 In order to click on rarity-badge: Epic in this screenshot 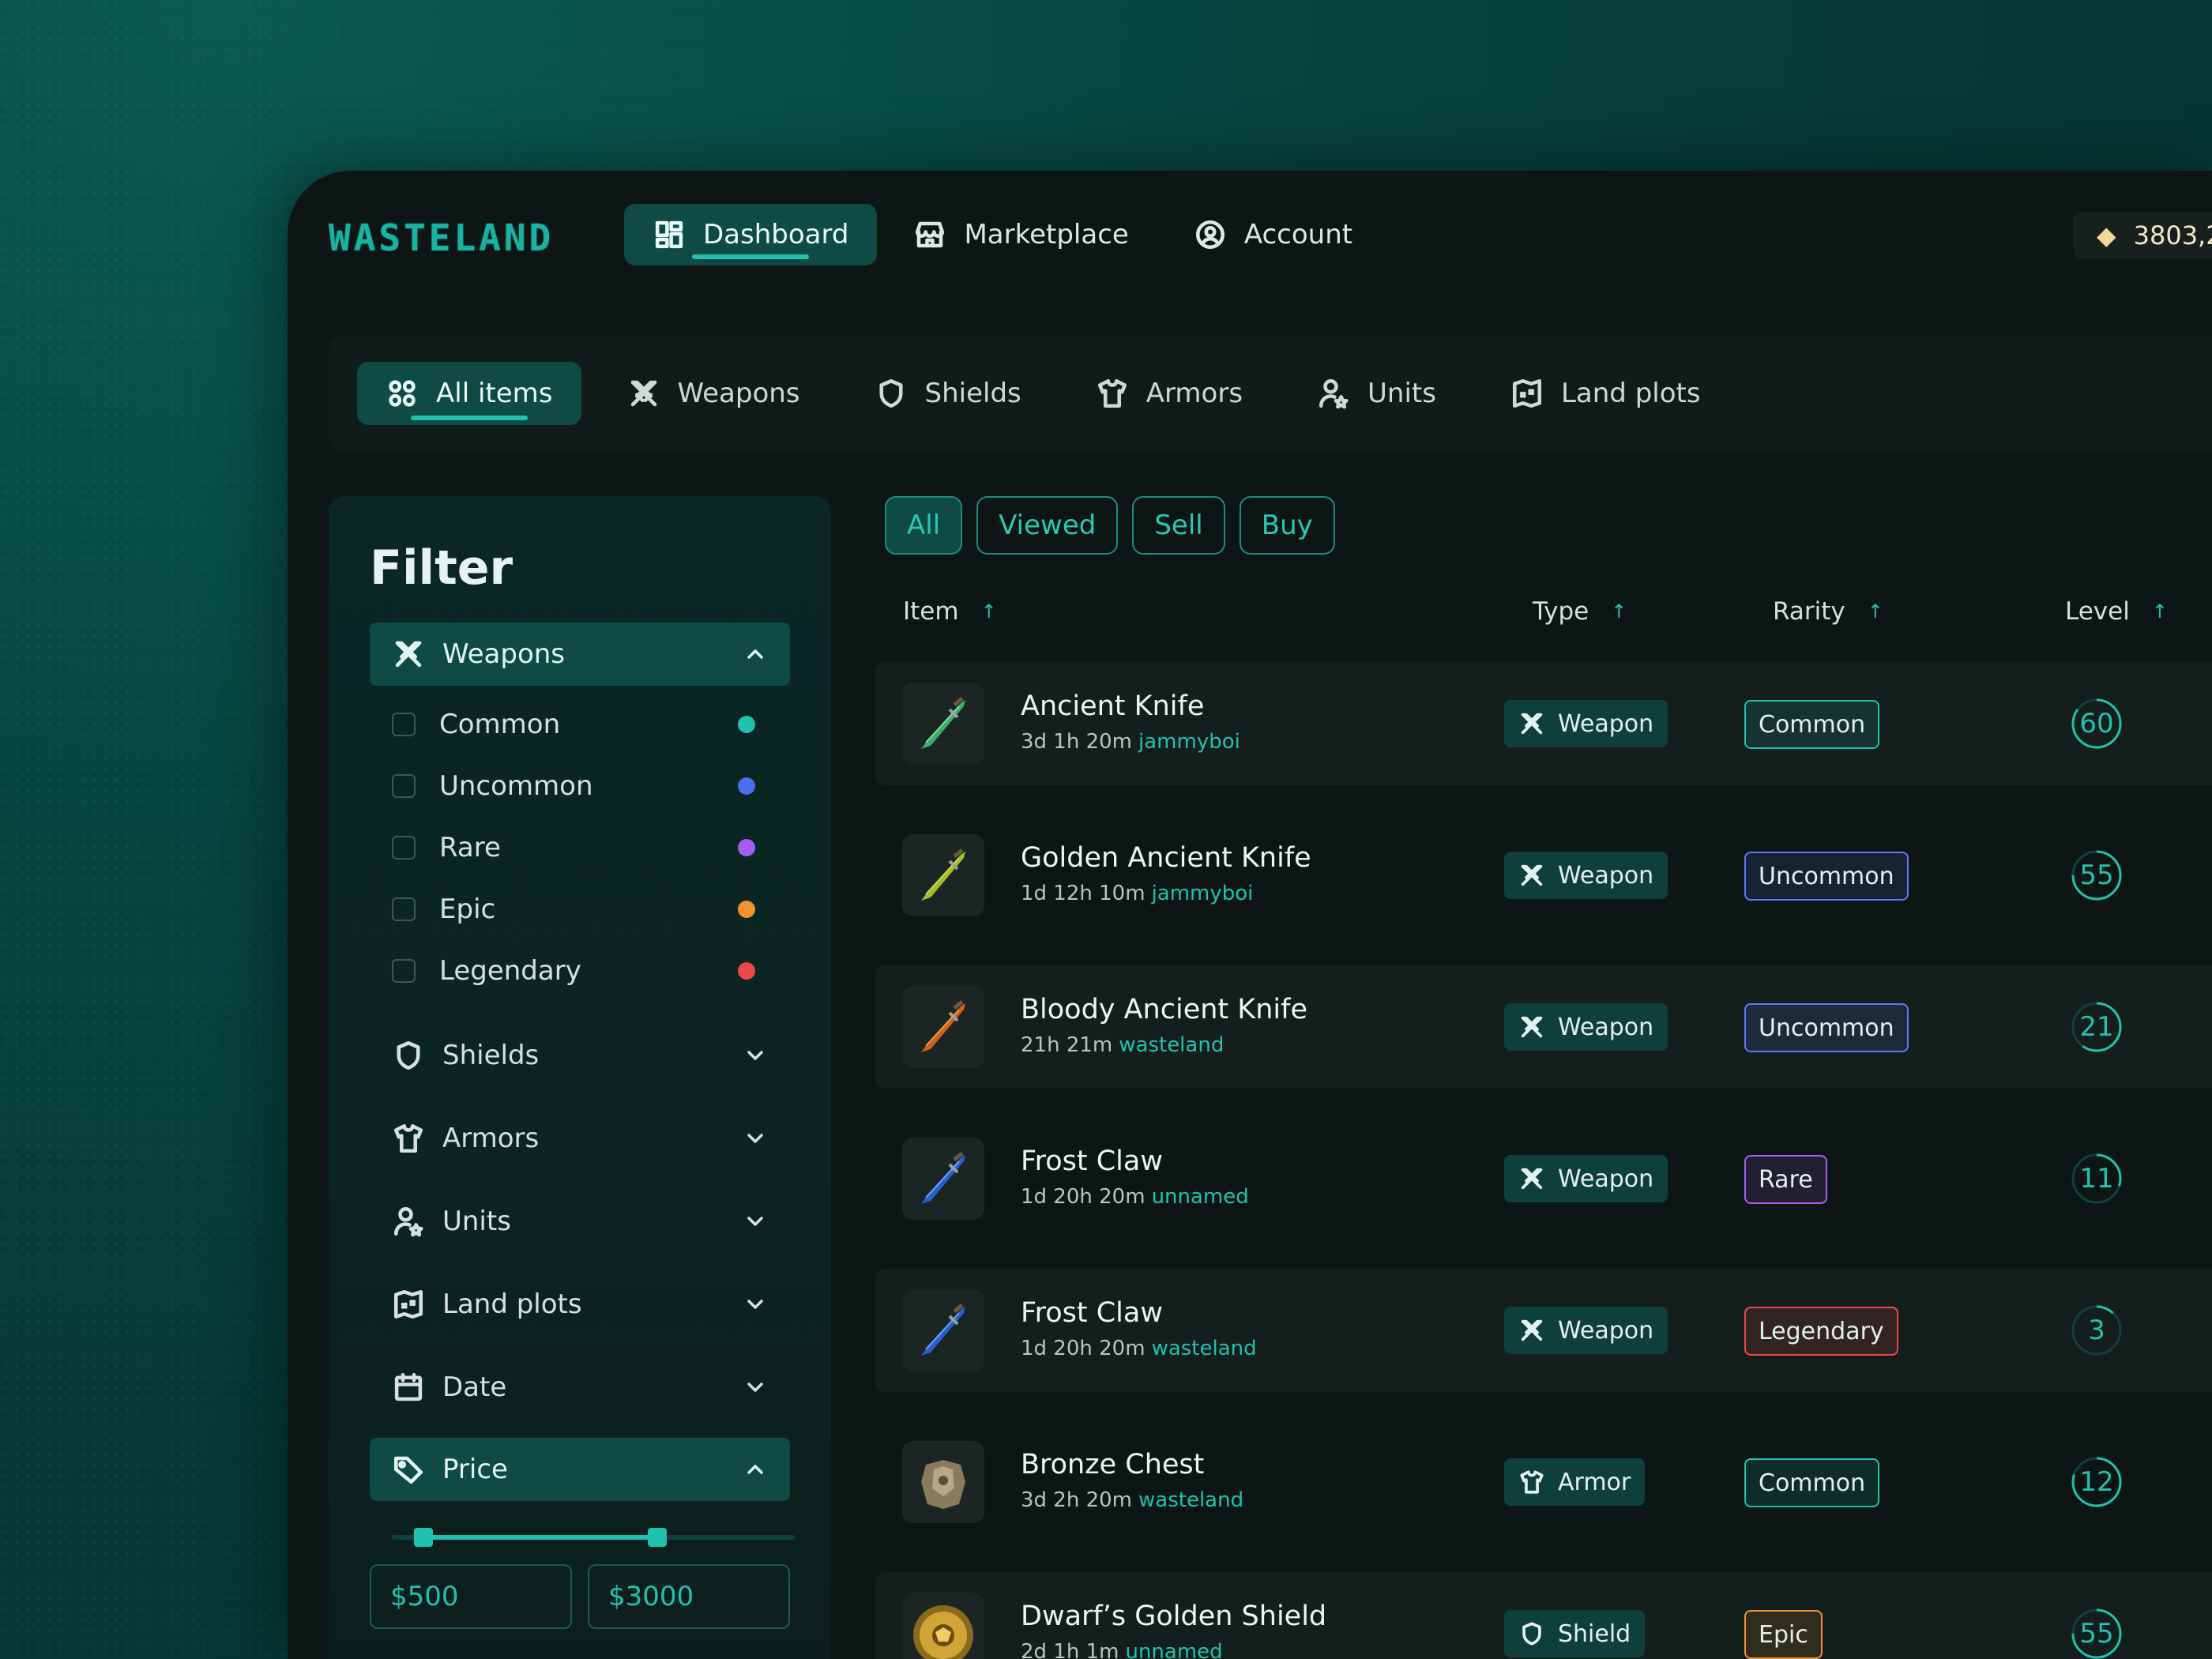, I will do `click(1784, 1634)`.